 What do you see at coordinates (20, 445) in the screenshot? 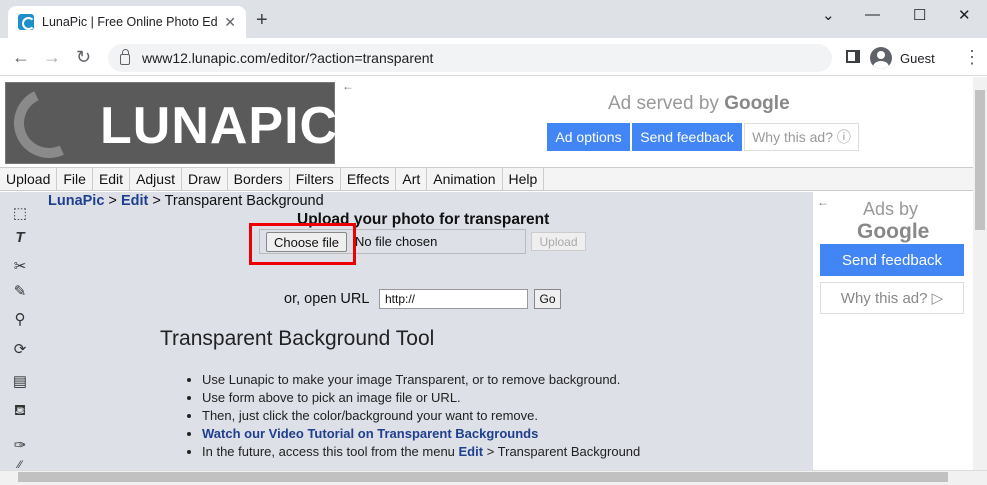
I see `eyedropper-tool-icon: ✑` at bounding box center [20, 445].